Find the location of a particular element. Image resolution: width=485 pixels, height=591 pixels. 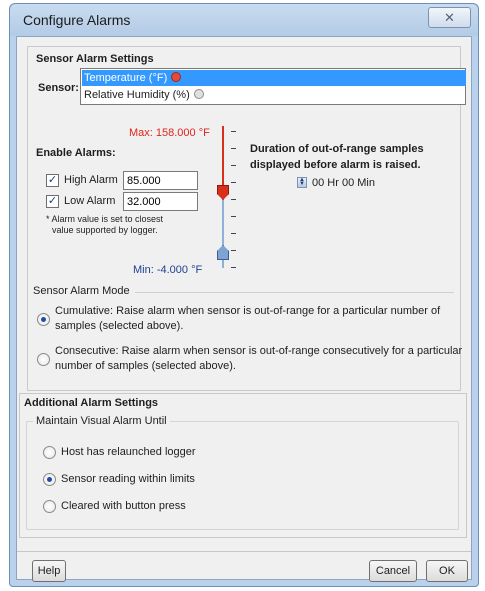

low-alarm-field is located at coordinates (160, 201).